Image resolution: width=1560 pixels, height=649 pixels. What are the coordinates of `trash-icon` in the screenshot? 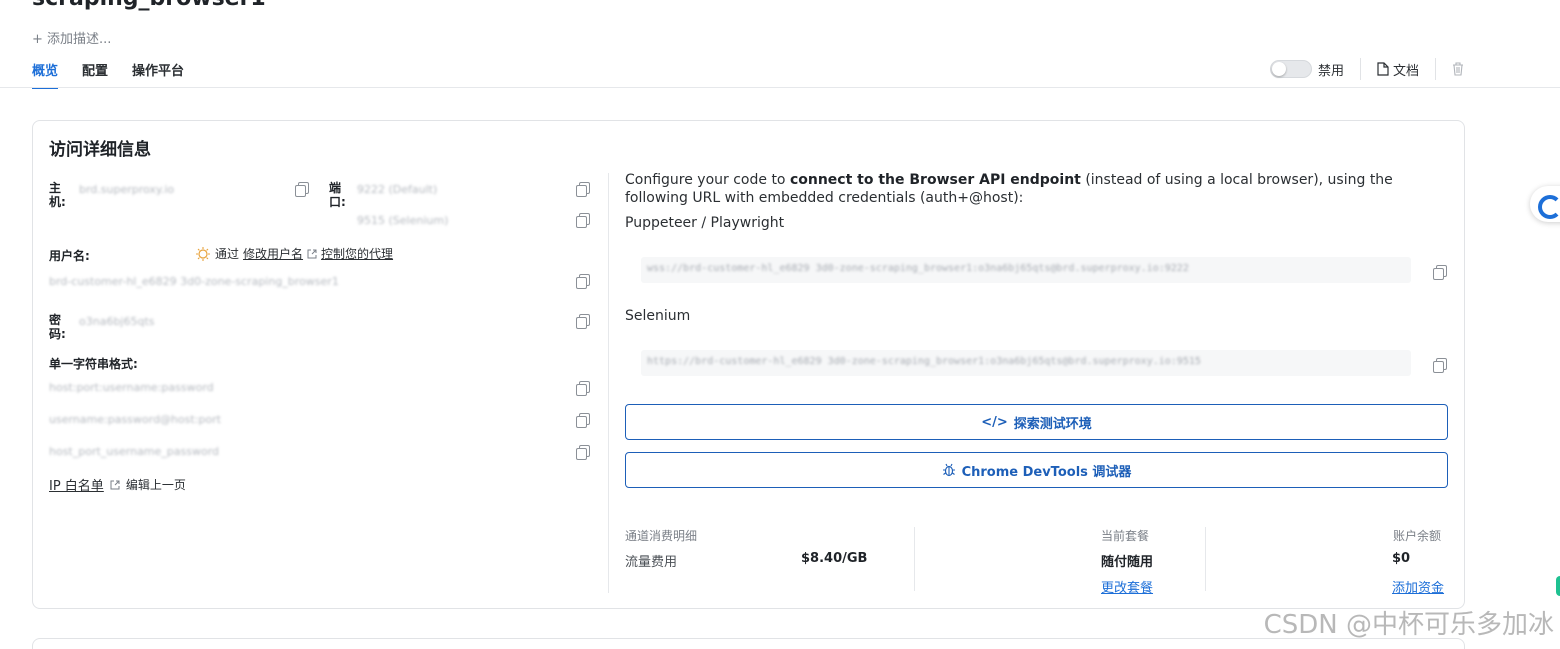 It's located at (1458, 69).